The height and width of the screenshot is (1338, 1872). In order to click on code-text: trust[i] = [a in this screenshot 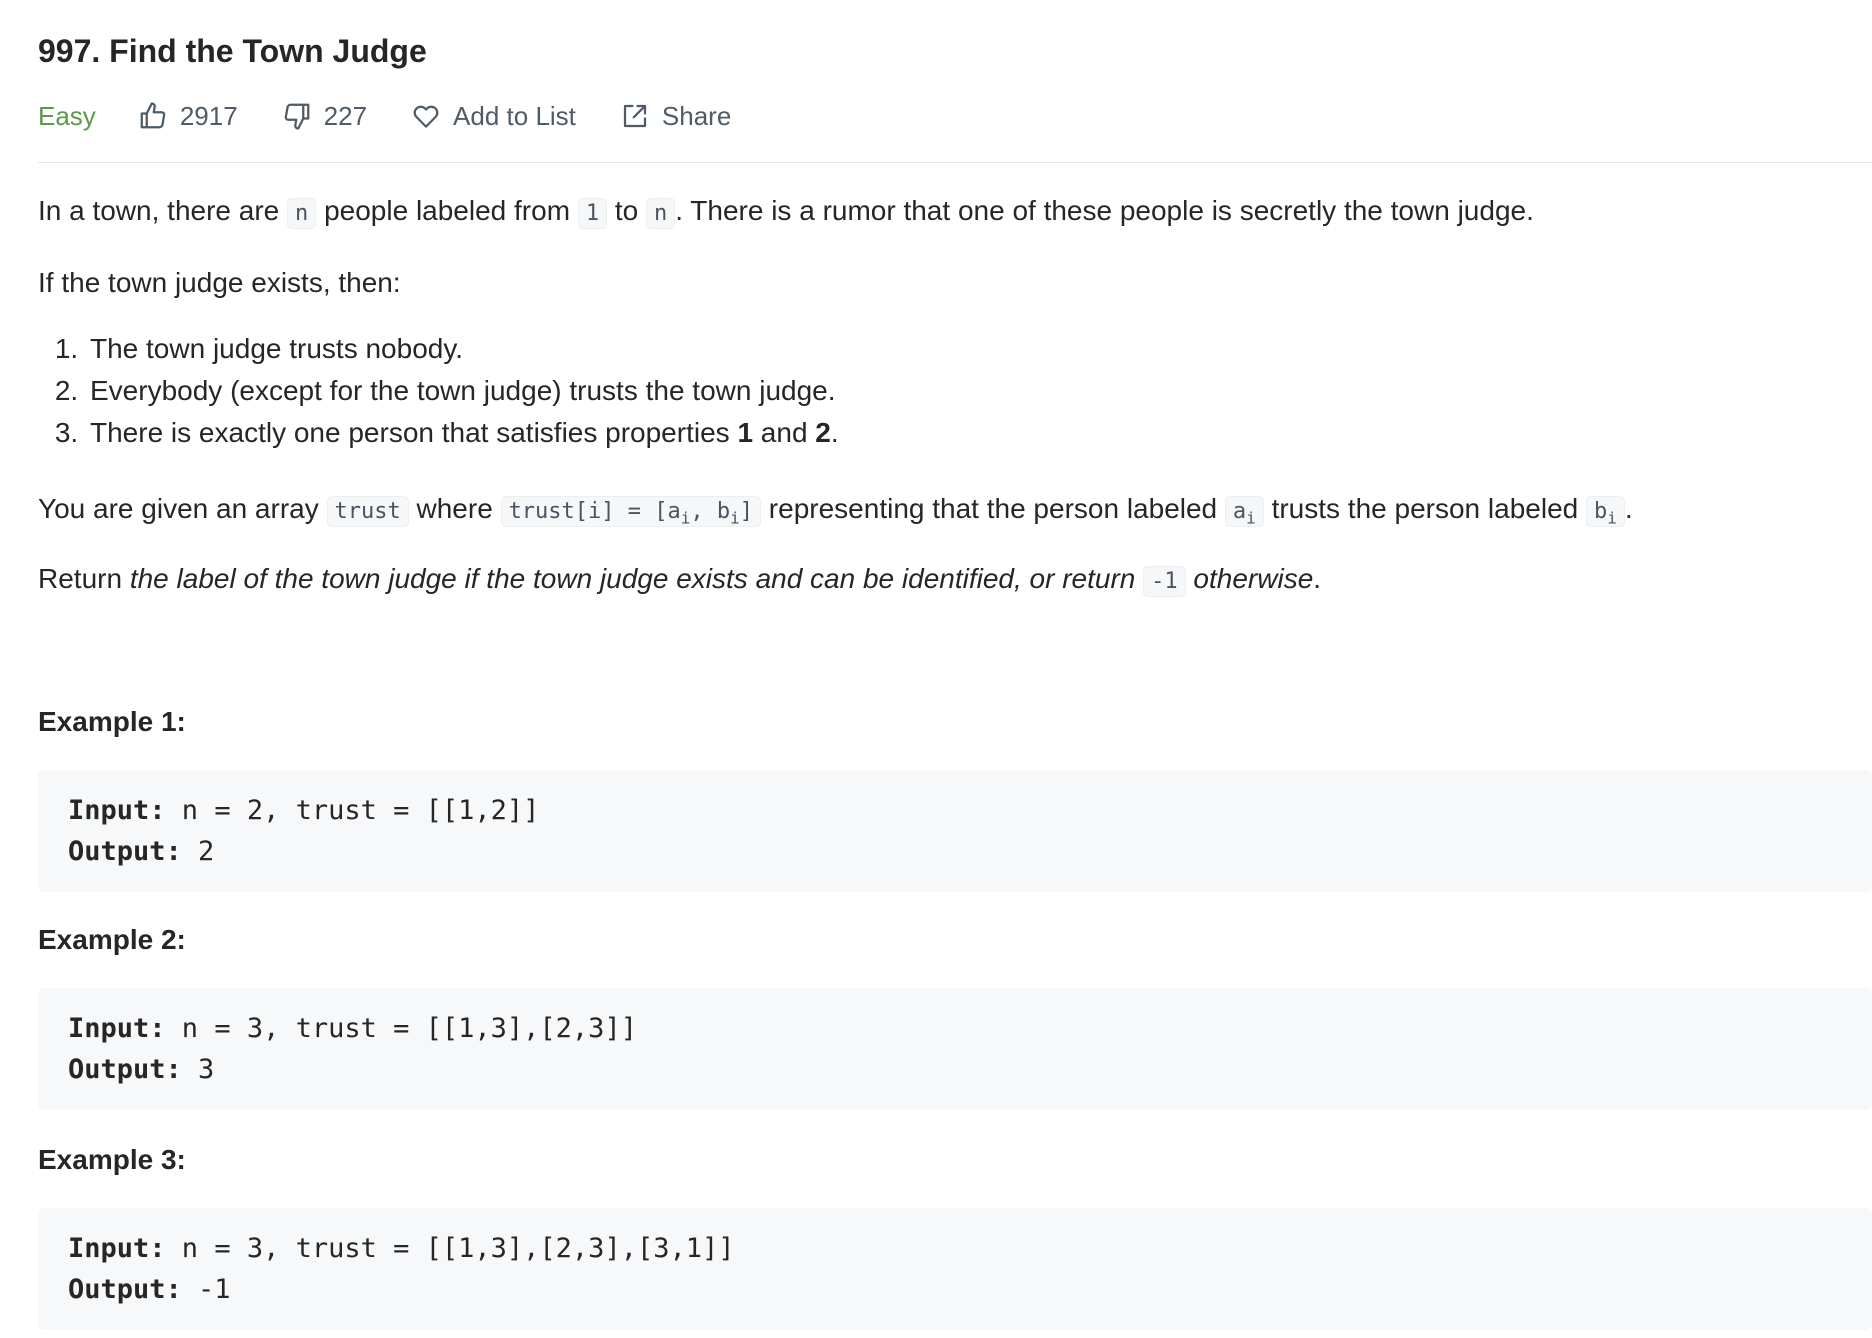, I will do `click(594, 511)`.